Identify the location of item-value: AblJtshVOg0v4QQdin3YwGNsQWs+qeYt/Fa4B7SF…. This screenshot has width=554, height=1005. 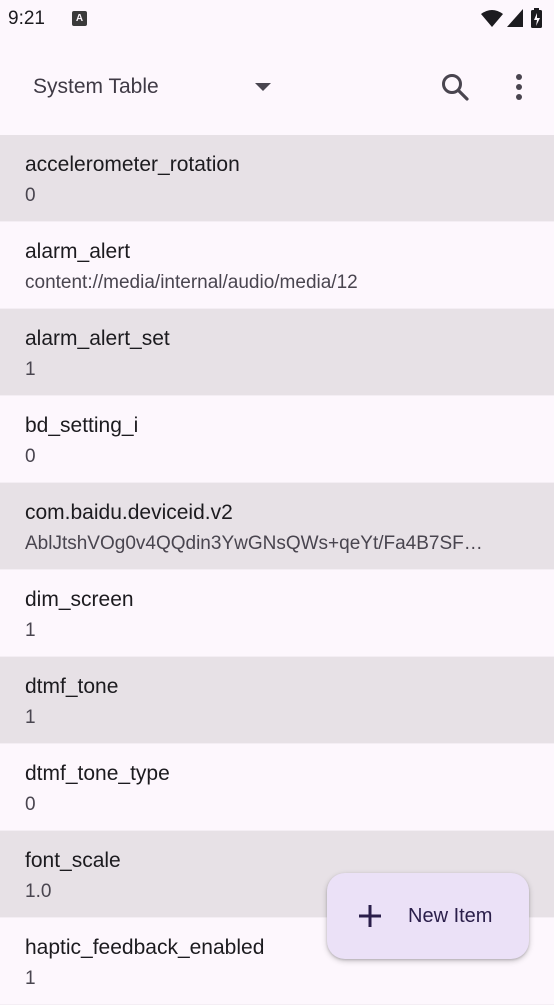
(254, 543).